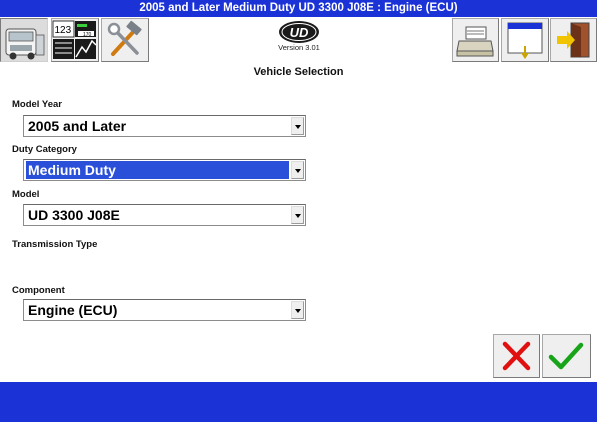 This screenshot has width=597, height=422. Describe the element at coordinates (297, 126) in the screenshot. I see `model-year-chevron-down-icon` at that location.